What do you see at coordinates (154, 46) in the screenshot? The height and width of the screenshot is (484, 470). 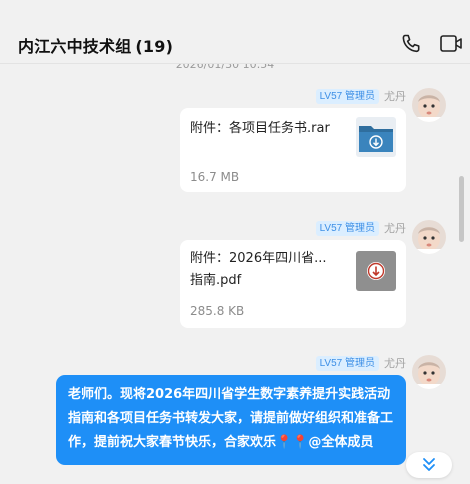 I see `member-count: (19)` at bounding box center [154, 46].